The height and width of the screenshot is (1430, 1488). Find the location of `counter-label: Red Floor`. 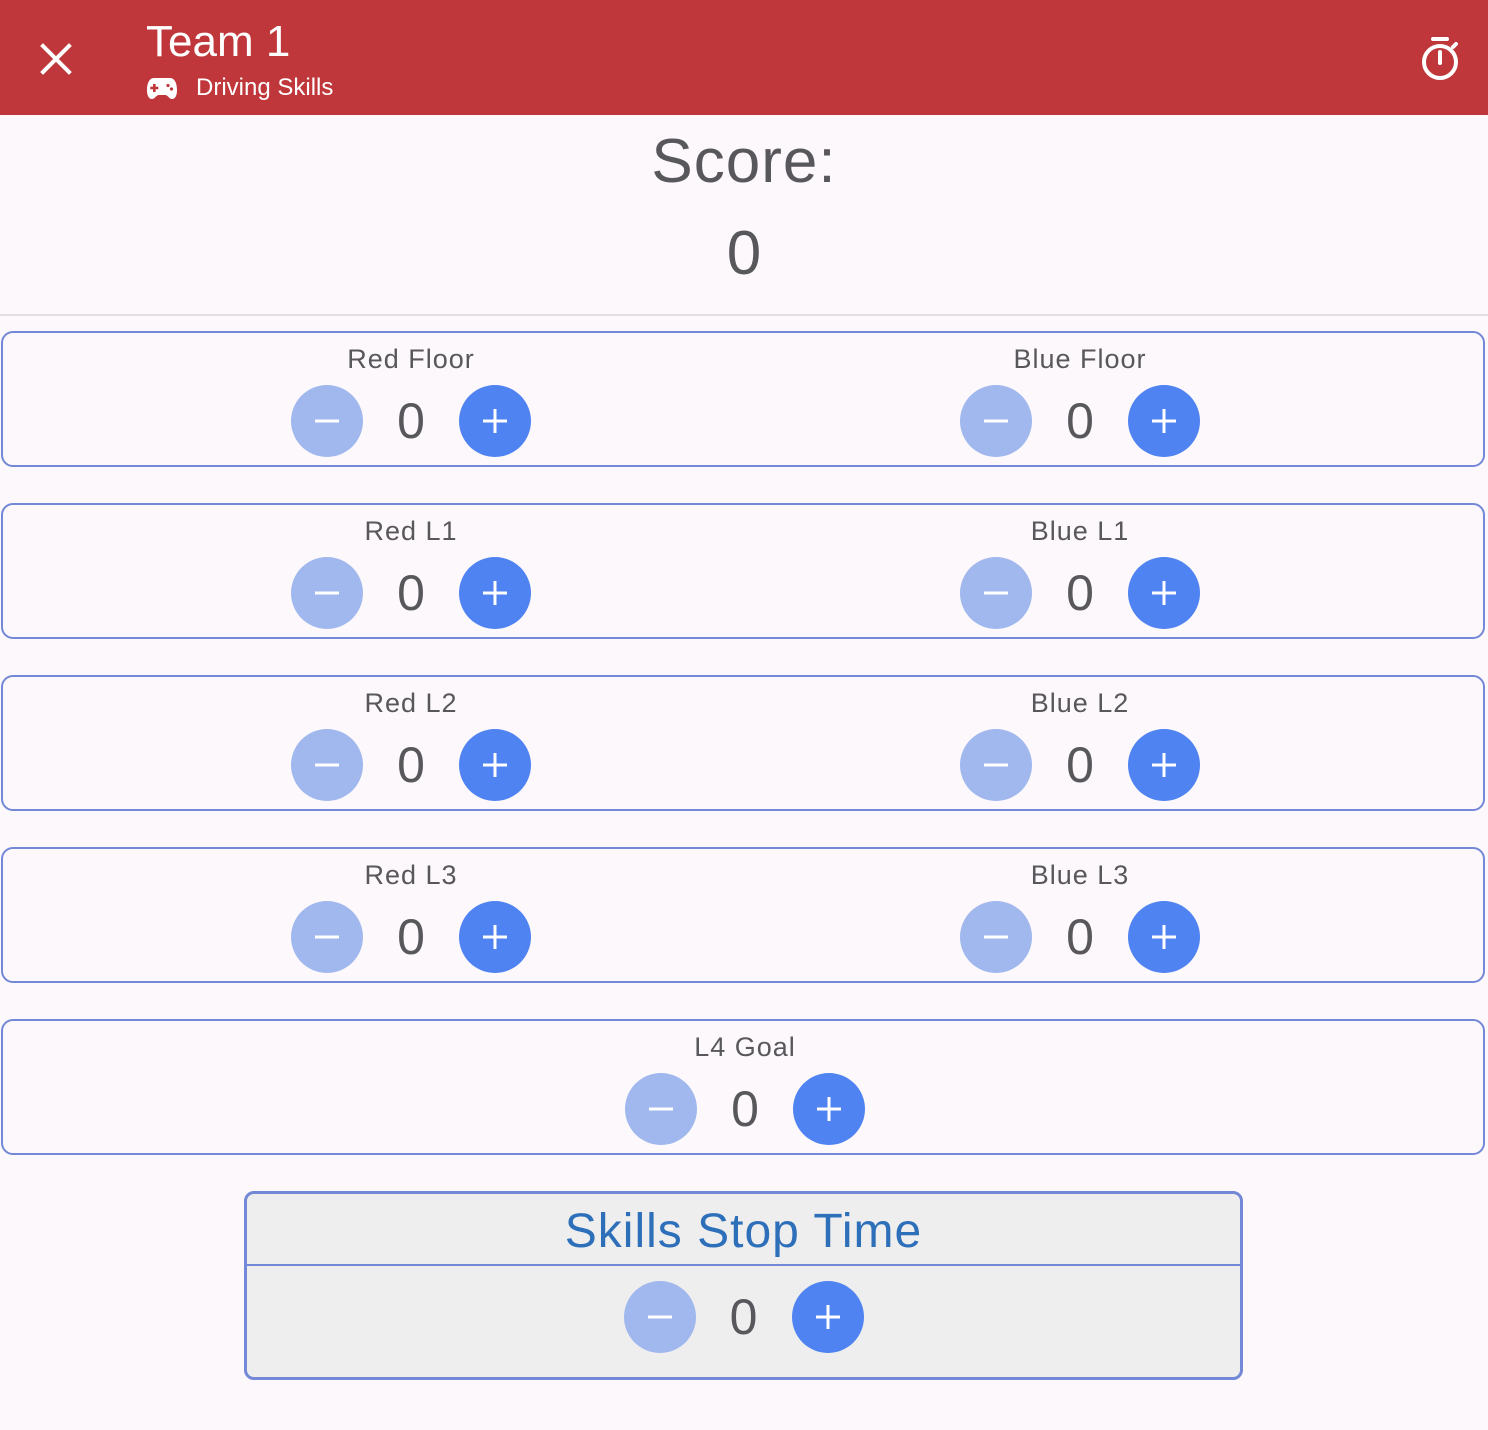

counter-label: Red Floor is located at coordinates (411, 359).